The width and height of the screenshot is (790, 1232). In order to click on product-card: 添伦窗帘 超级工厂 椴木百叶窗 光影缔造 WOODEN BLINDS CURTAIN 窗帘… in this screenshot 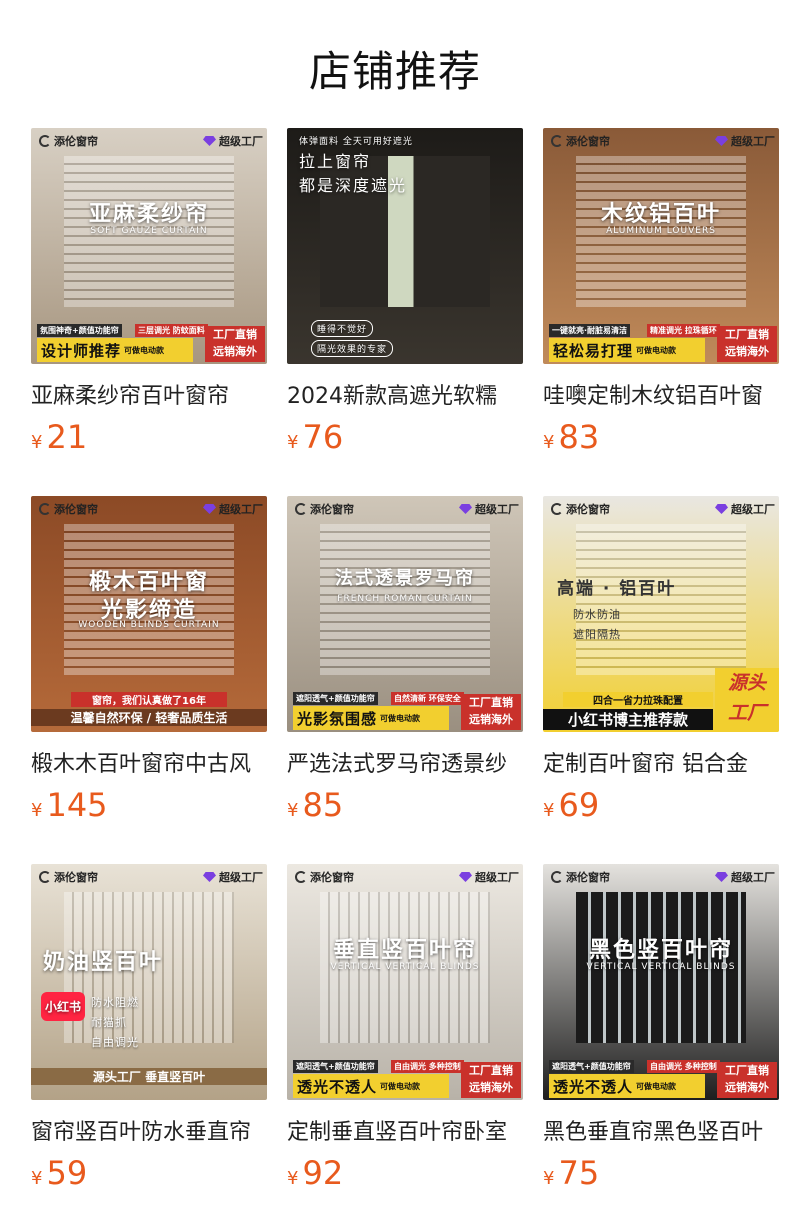, I will do `click(149, 666)`.